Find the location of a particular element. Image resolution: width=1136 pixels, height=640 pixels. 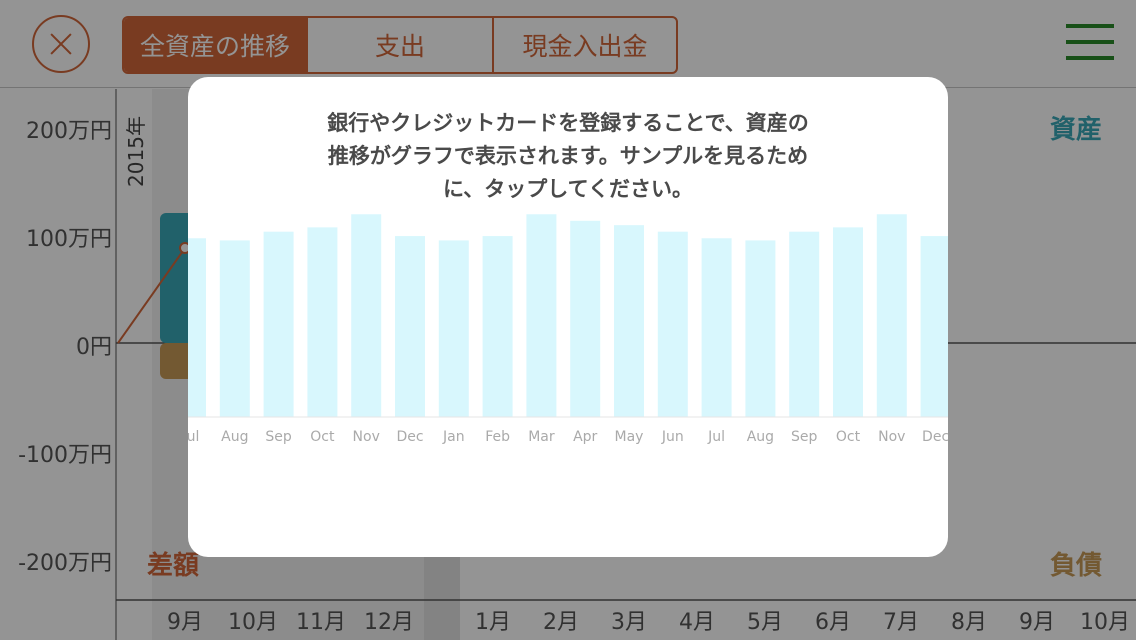

sample-x-tick-label: Jan is located at coordinates (453, 437).